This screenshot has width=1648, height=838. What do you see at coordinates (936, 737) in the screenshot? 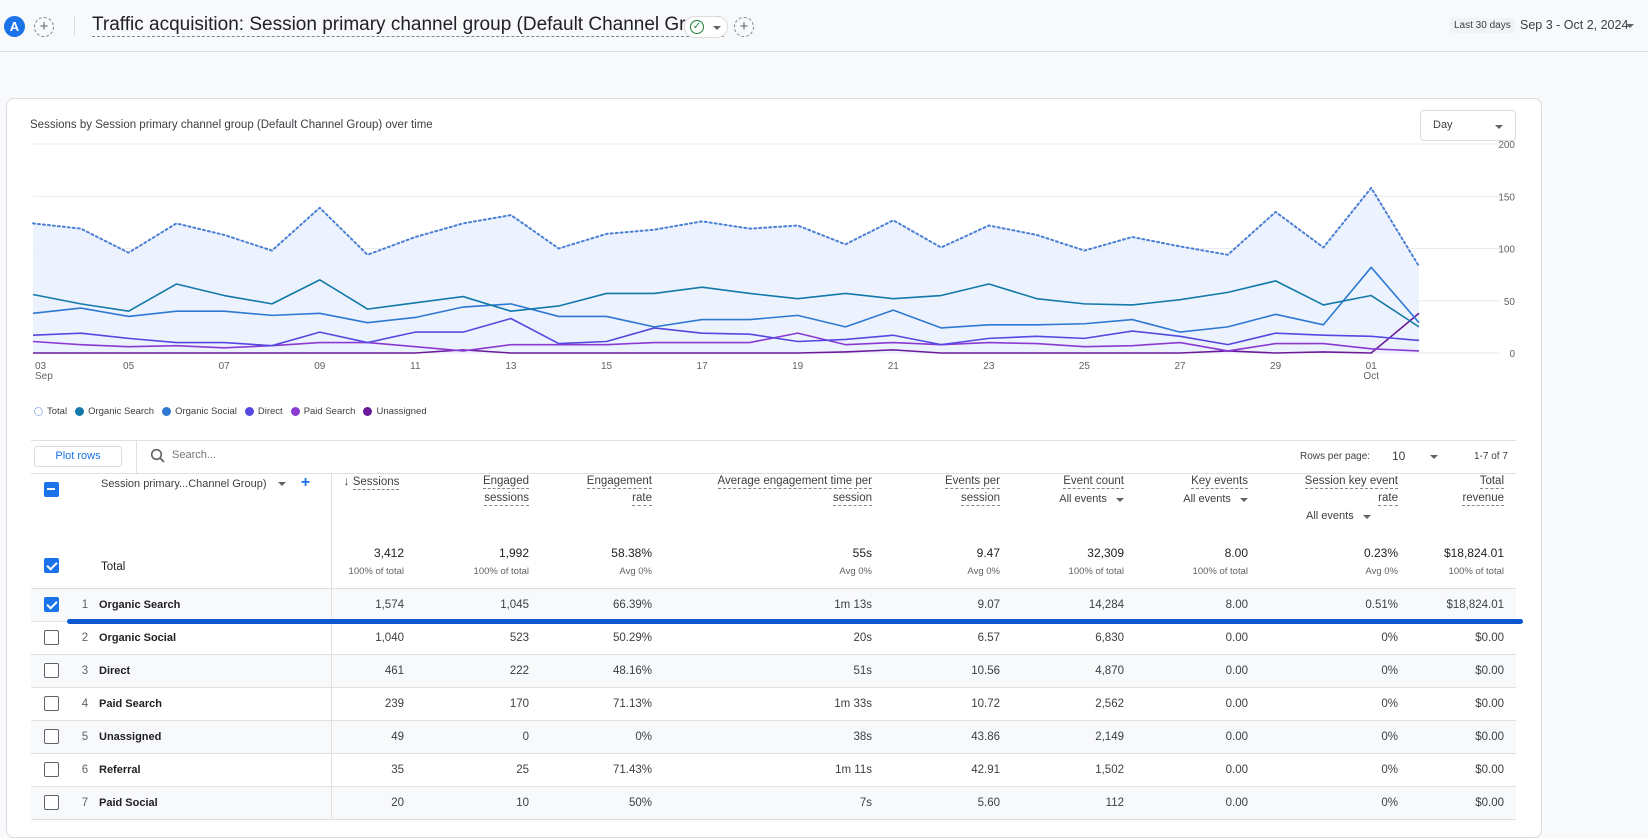
I see `cell-events-per-session: 43.86` at bounding box center [936, 737].